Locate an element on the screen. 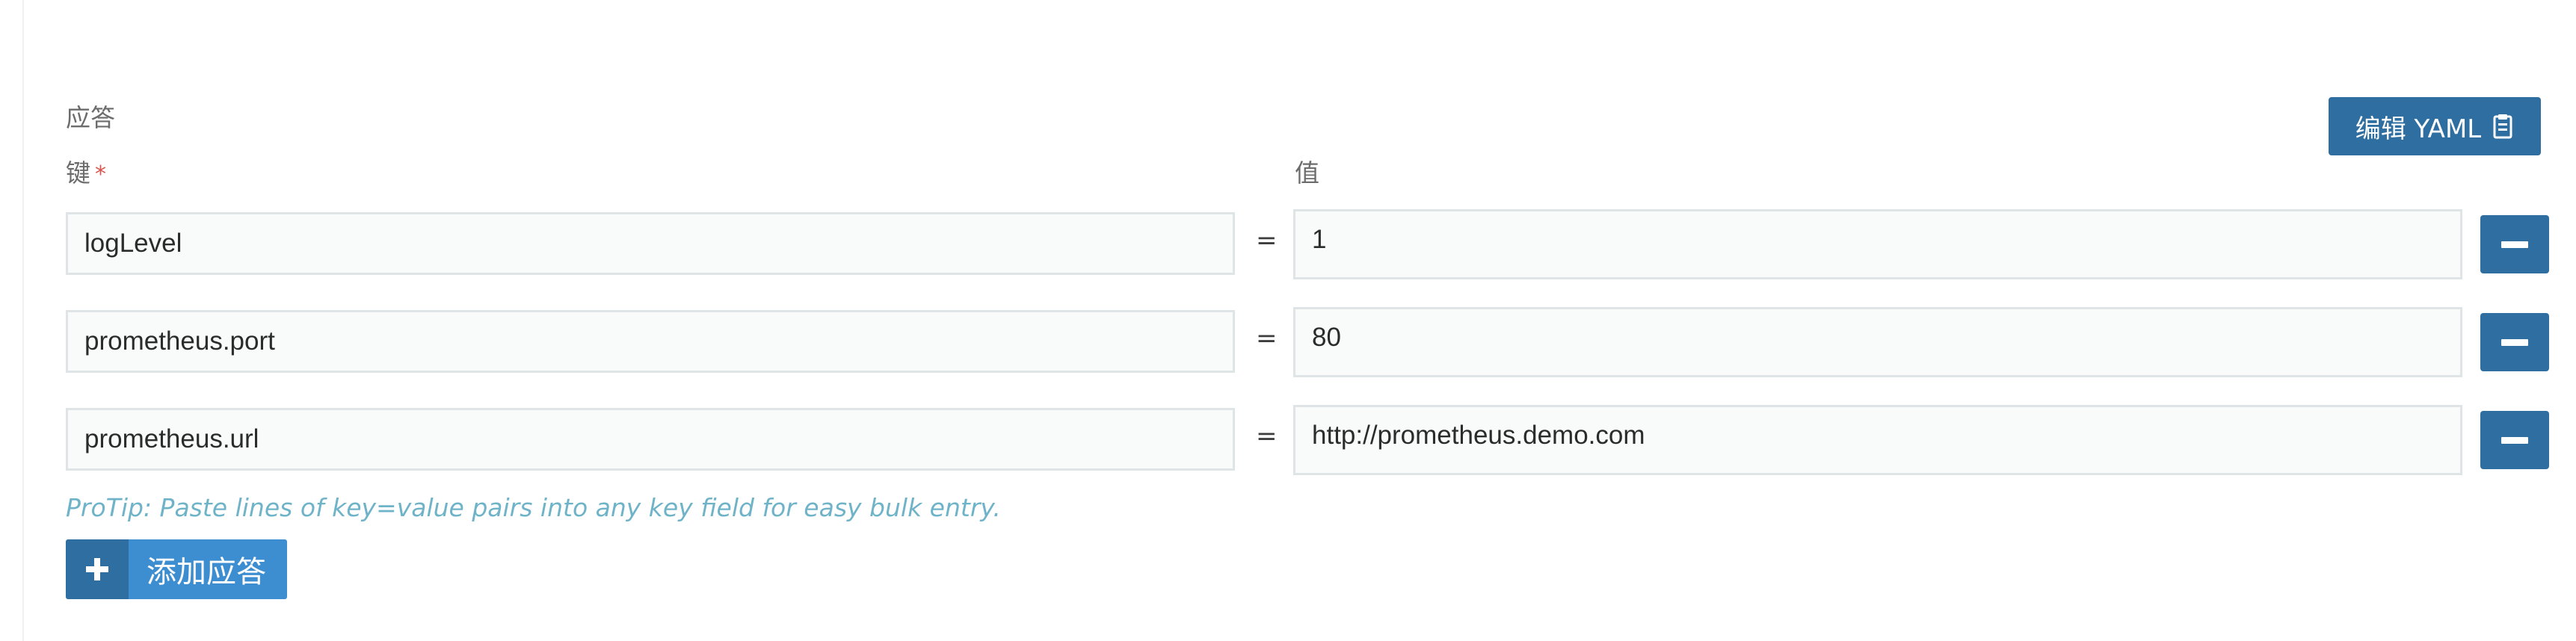 This screenshot has height=641, width=2576. add-answer-label: 添加应答 is located at coordinates (208, 569).